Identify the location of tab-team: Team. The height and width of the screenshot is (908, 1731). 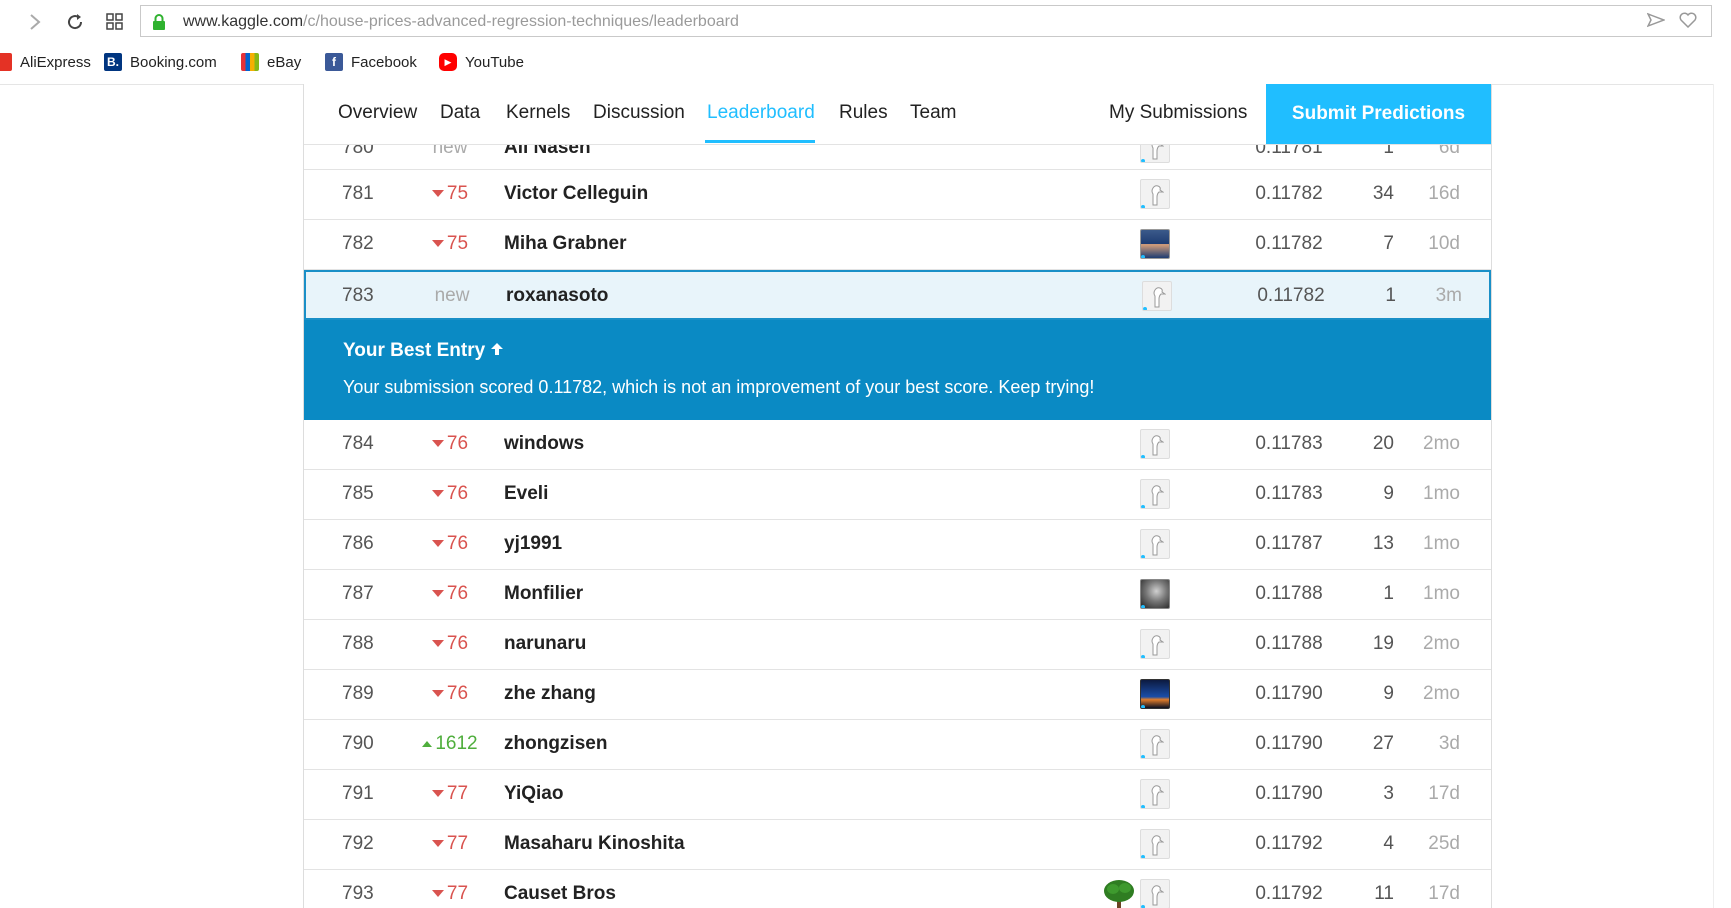
(933, 113).